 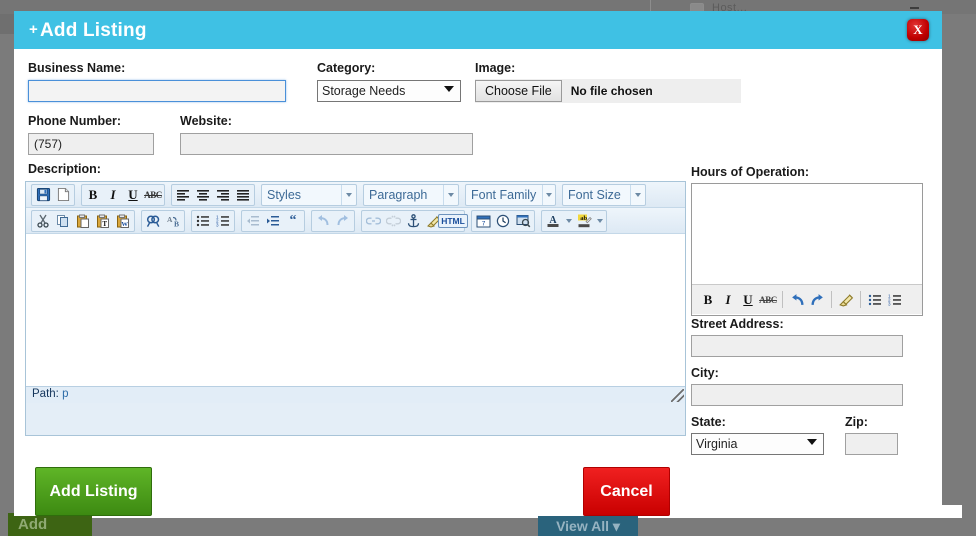 What do you see at coordinates (594, 194) in the screenshot?
I see `font-size-select-label: Font Size` at bounding box center [594, 194].